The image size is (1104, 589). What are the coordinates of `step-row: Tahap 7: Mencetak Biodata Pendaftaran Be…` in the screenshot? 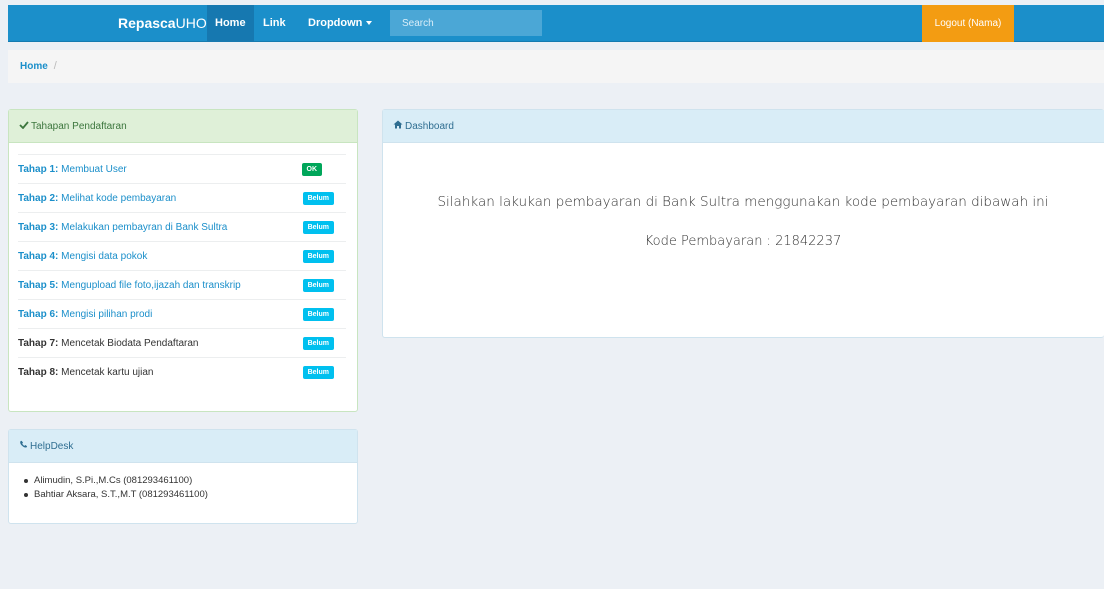 It's located at (182, 342).